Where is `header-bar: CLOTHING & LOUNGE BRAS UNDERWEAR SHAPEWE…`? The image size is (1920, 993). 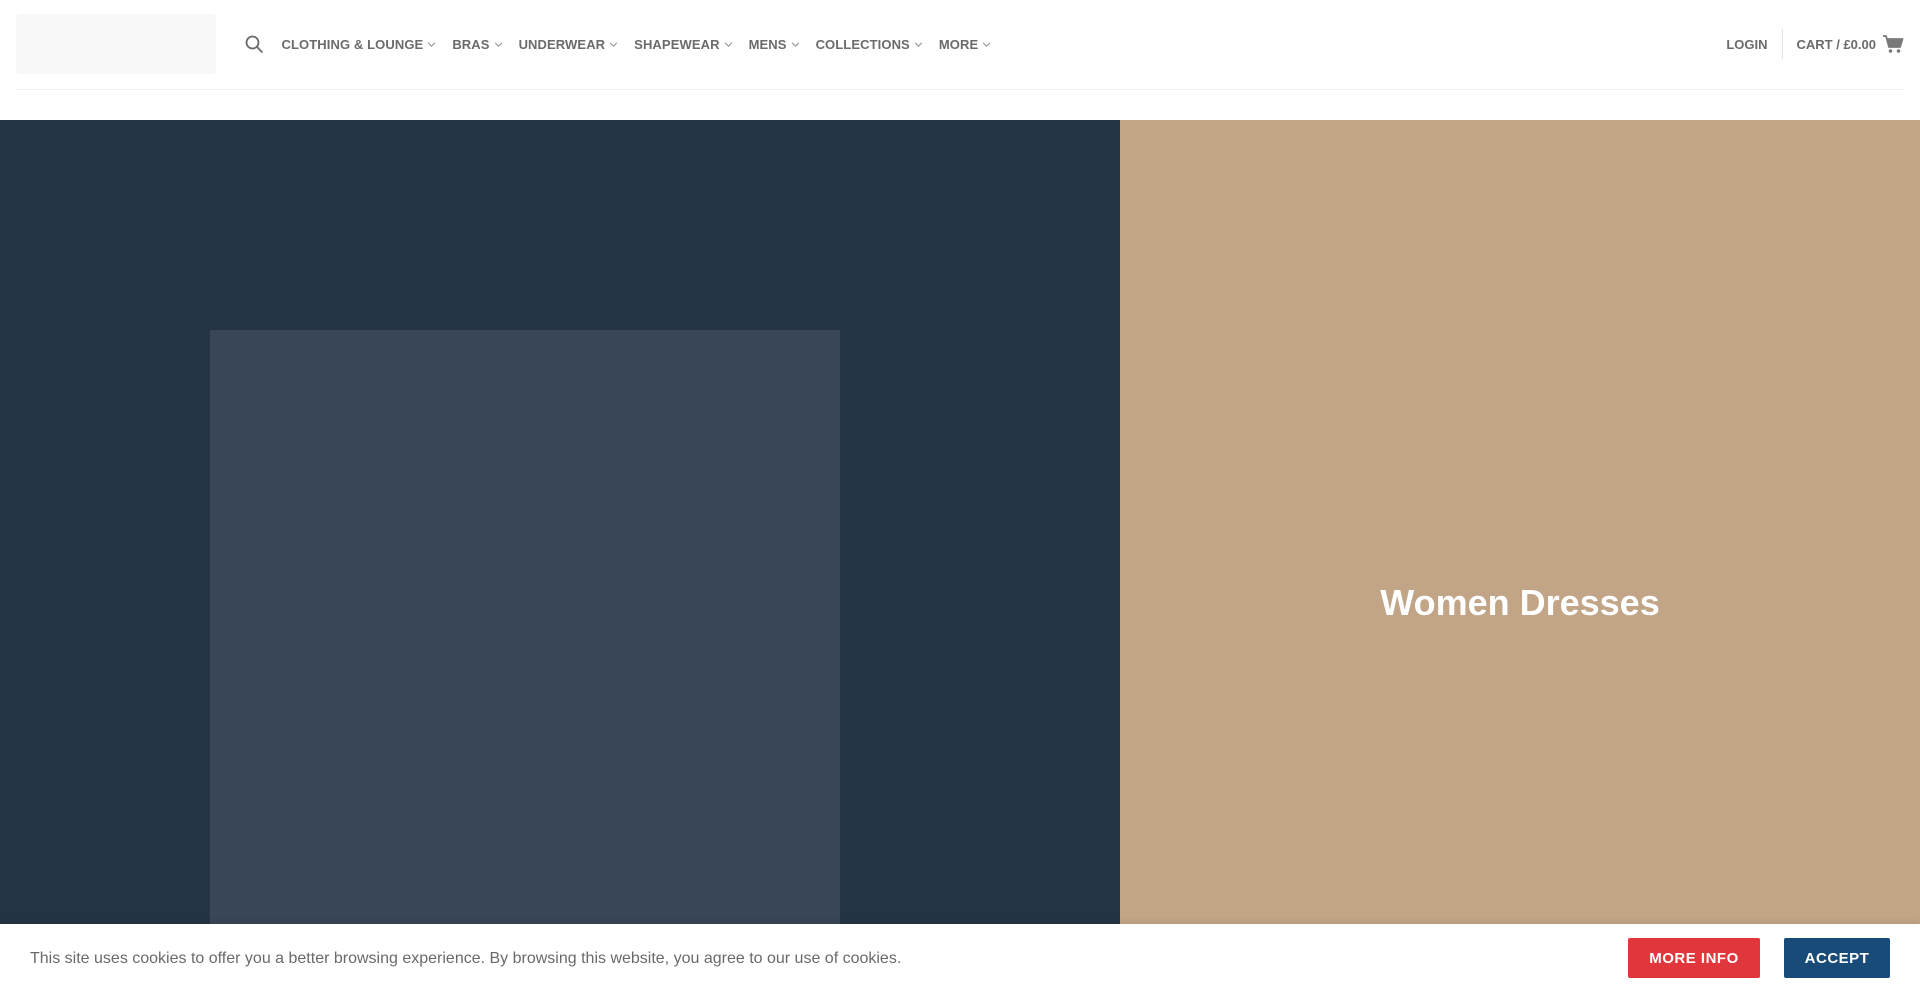 header-bar: CLOTHING & LOUNGE BRAS UNDERWEAR SHAPEWE… is located at coordinates (960, 45).